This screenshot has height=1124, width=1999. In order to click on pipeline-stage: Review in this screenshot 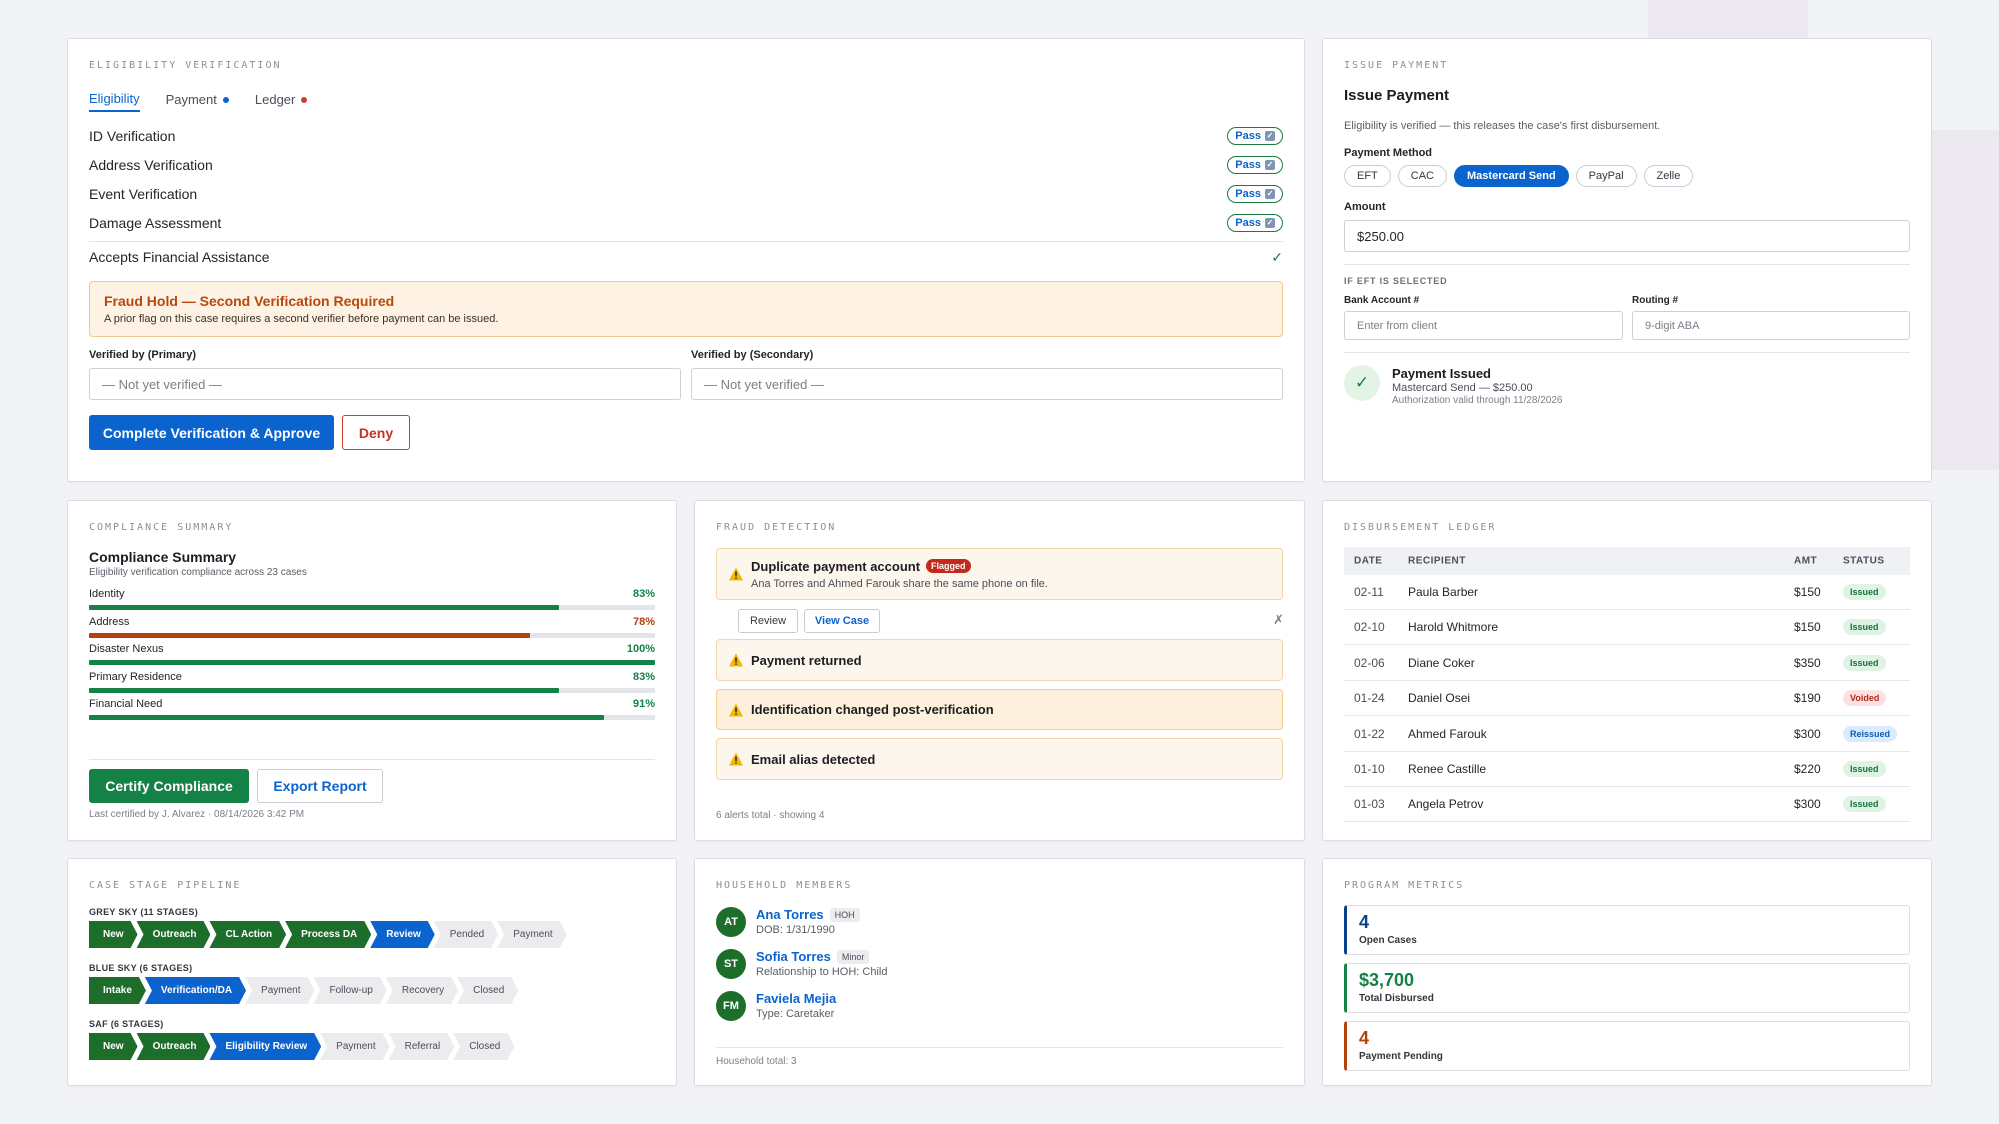, I will do `click(402, 934)`.